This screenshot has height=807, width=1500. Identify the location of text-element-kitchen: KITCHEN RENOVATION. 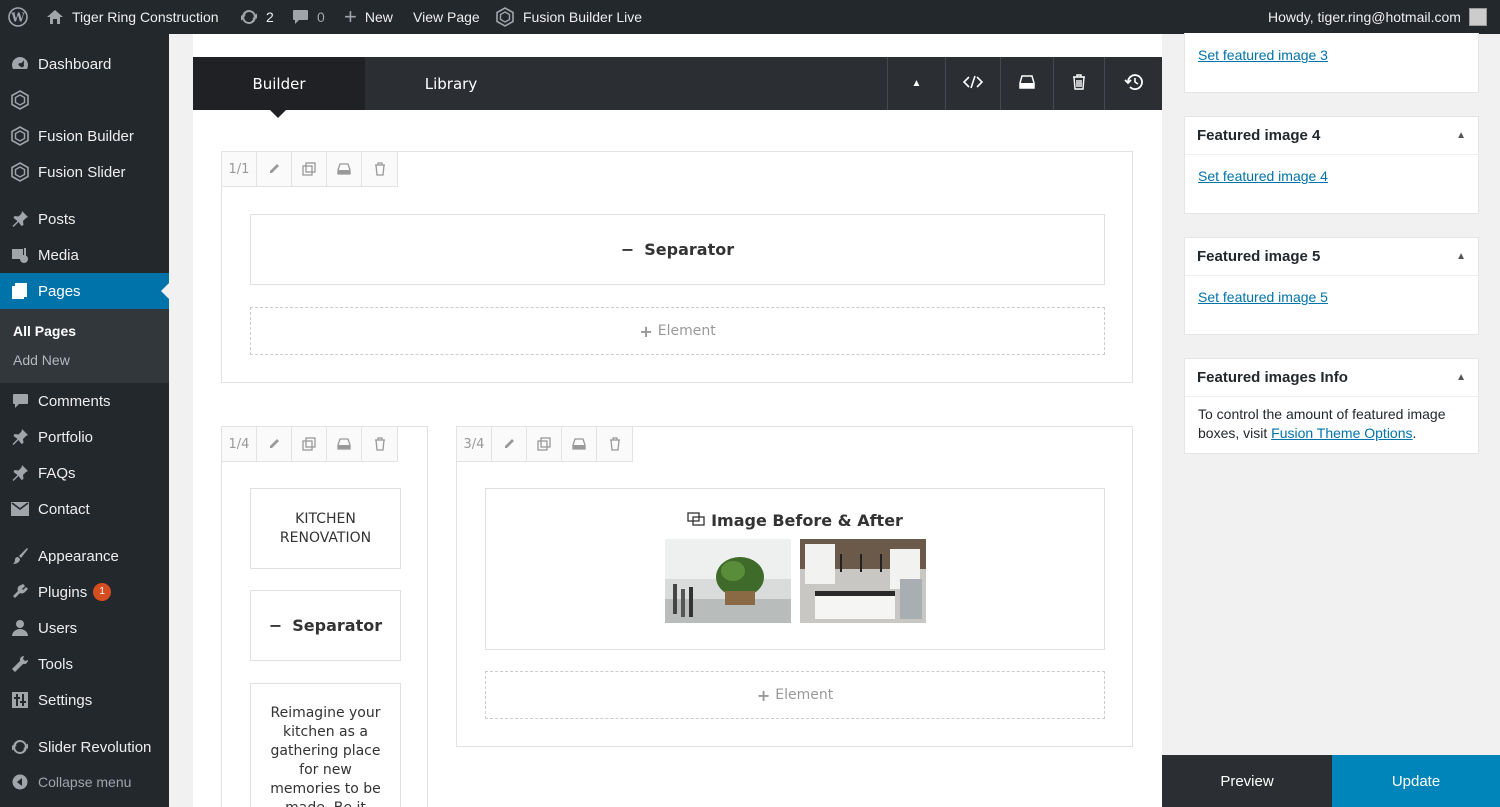
(325, 528).